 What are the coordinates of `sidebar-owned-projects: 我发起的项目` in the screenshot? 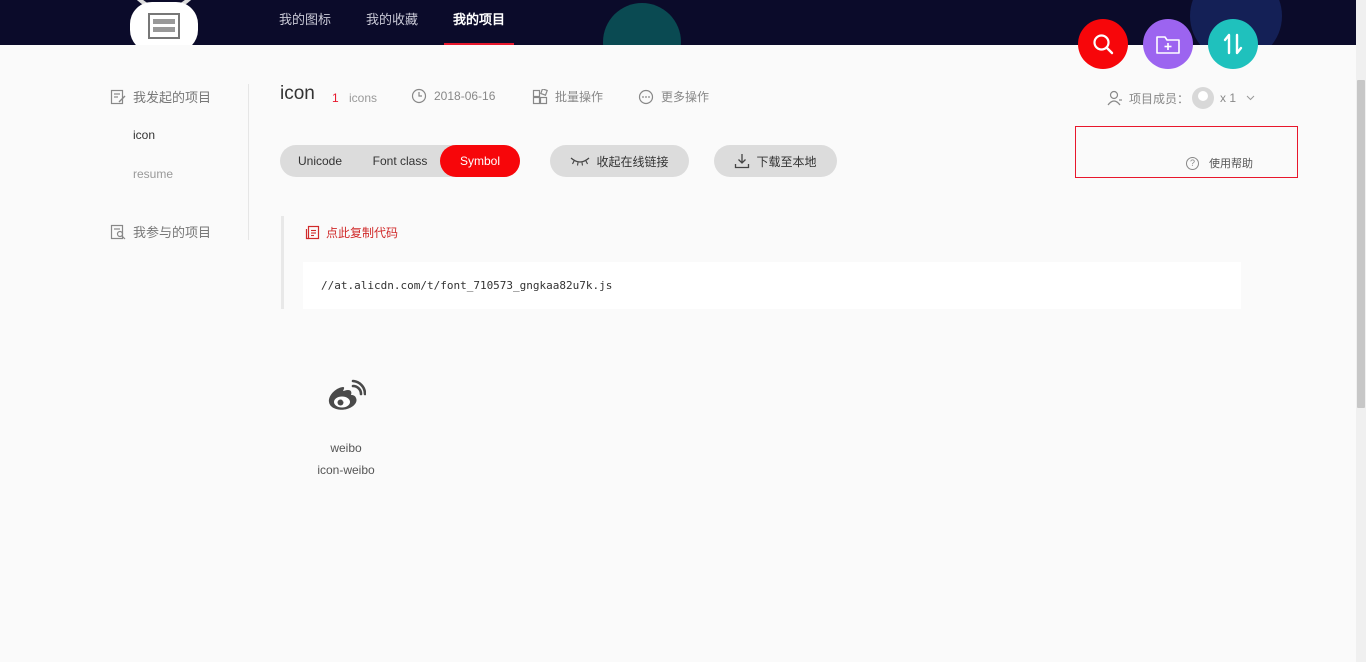 It's located at (160, 96).